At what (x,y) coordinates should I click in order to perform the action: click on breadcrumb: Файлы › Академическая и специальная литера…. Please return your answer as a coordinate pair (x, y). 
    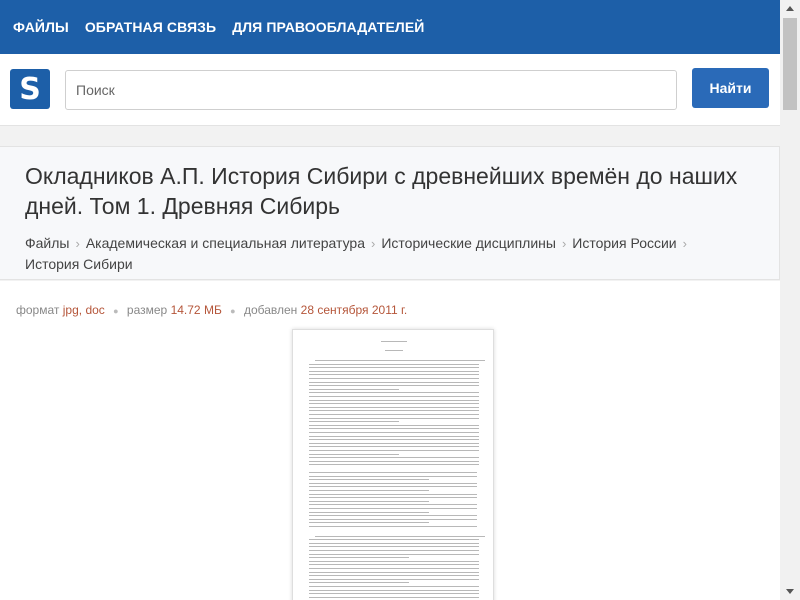
    Looking at the image, I should click on (375, 254).